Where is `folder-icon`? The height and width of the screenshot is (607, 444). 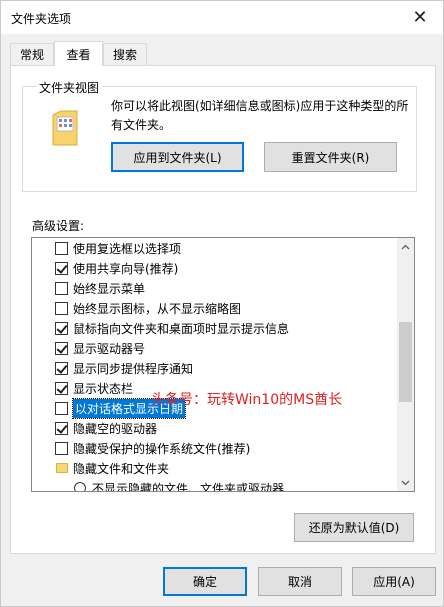 folder-icon is located at coordinates (62, 468).